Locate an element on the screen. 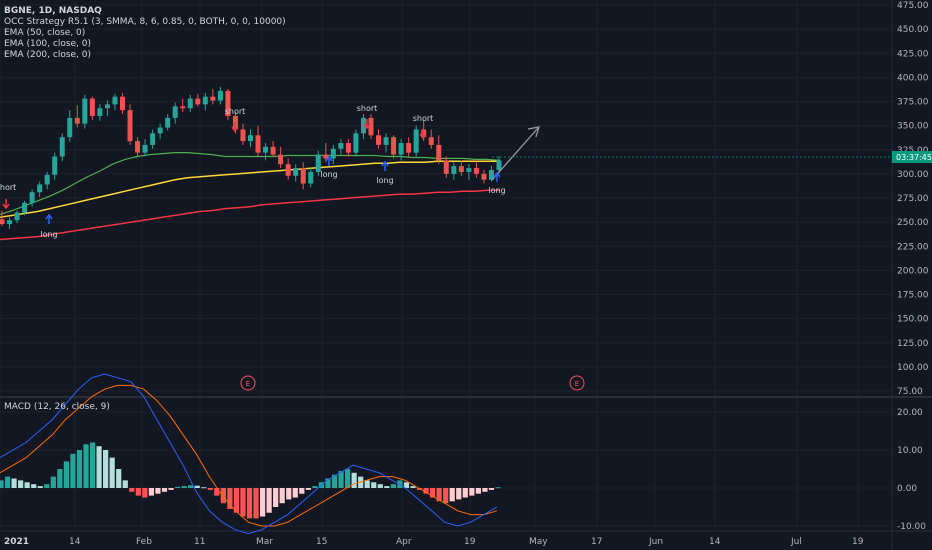 The width and height of the screenshot is (932, 550). price-tick-label: 200.00 is located at coordinates (913, 271).